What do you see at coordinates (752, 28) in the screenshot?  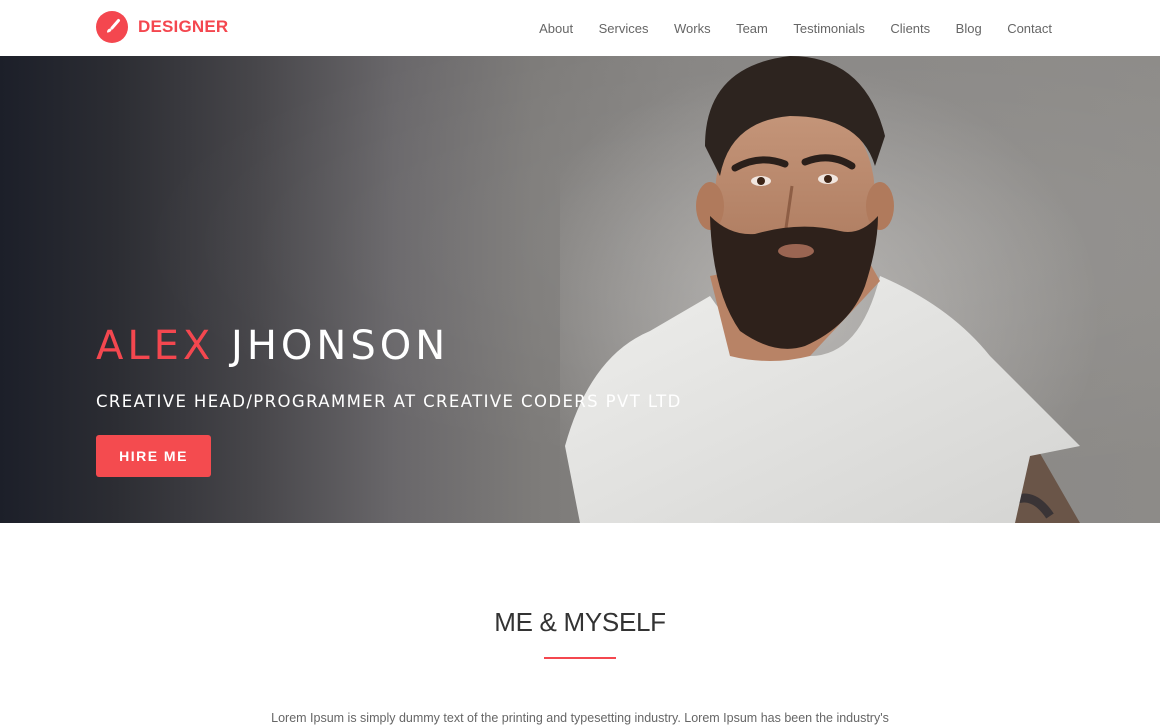 I see `nav-team: Team` at bounding box center [752, 28].